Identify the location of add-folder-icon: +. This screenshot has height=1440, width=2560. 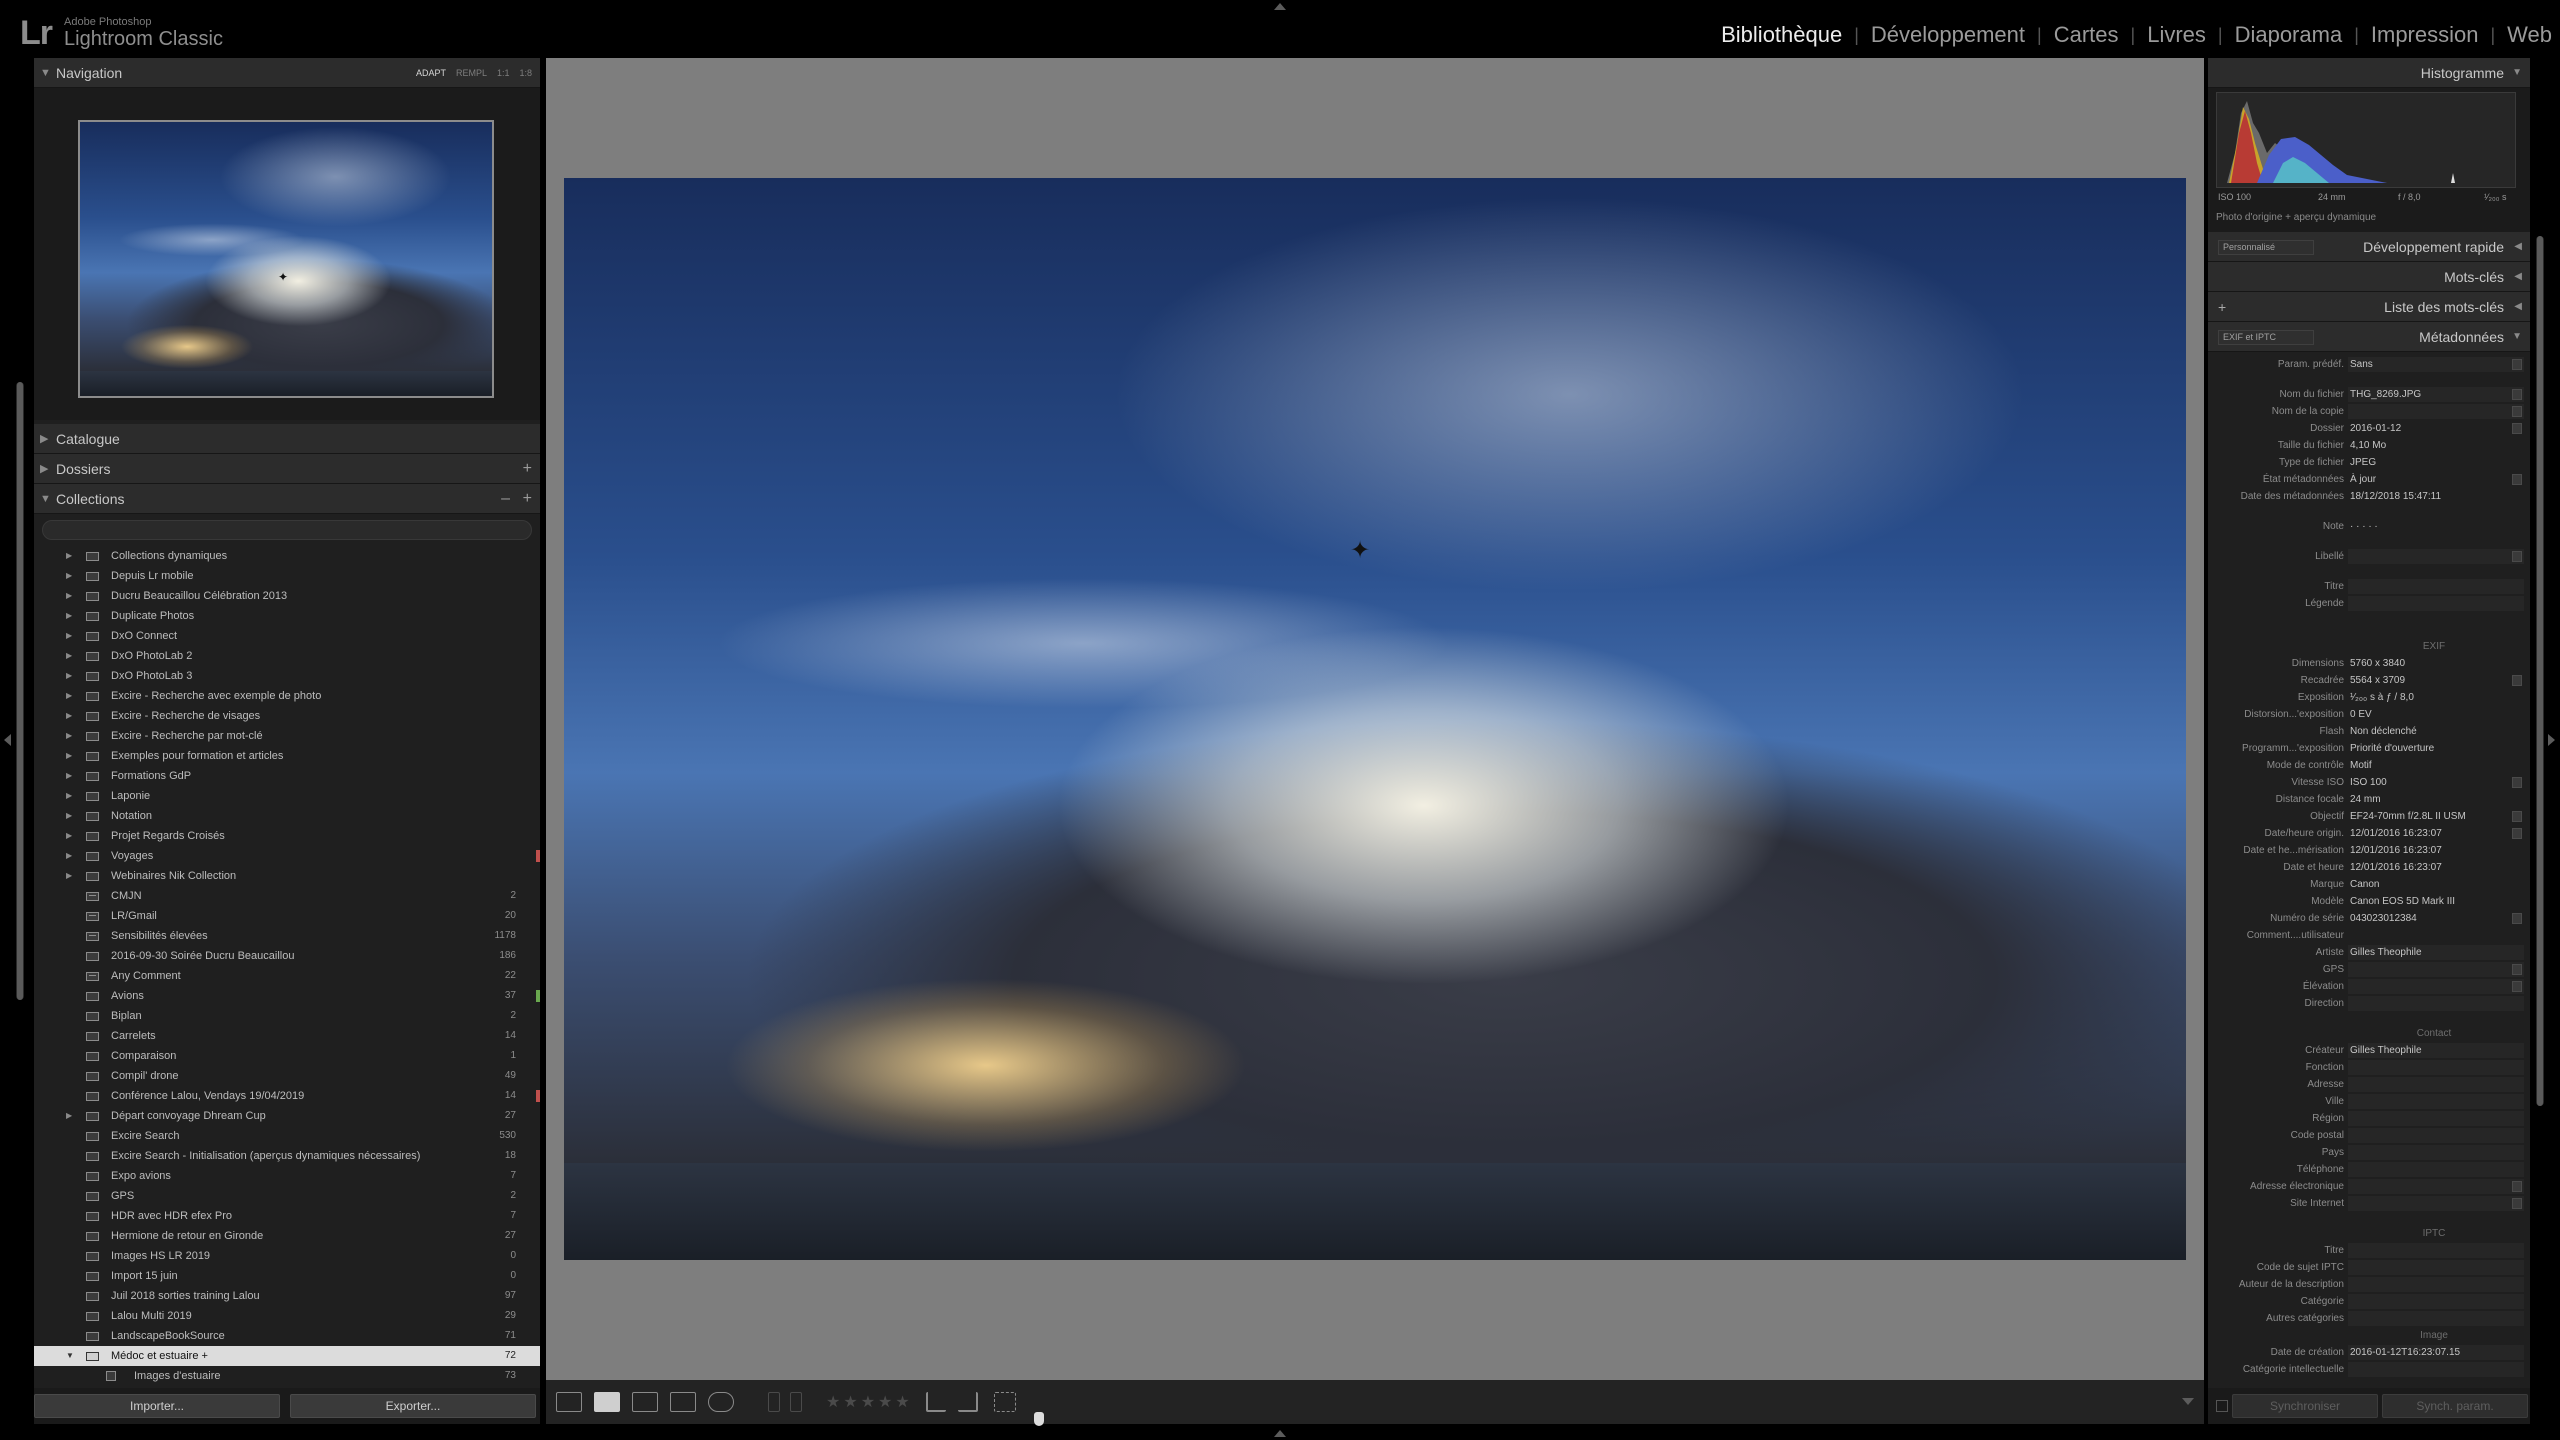
(527, 469).